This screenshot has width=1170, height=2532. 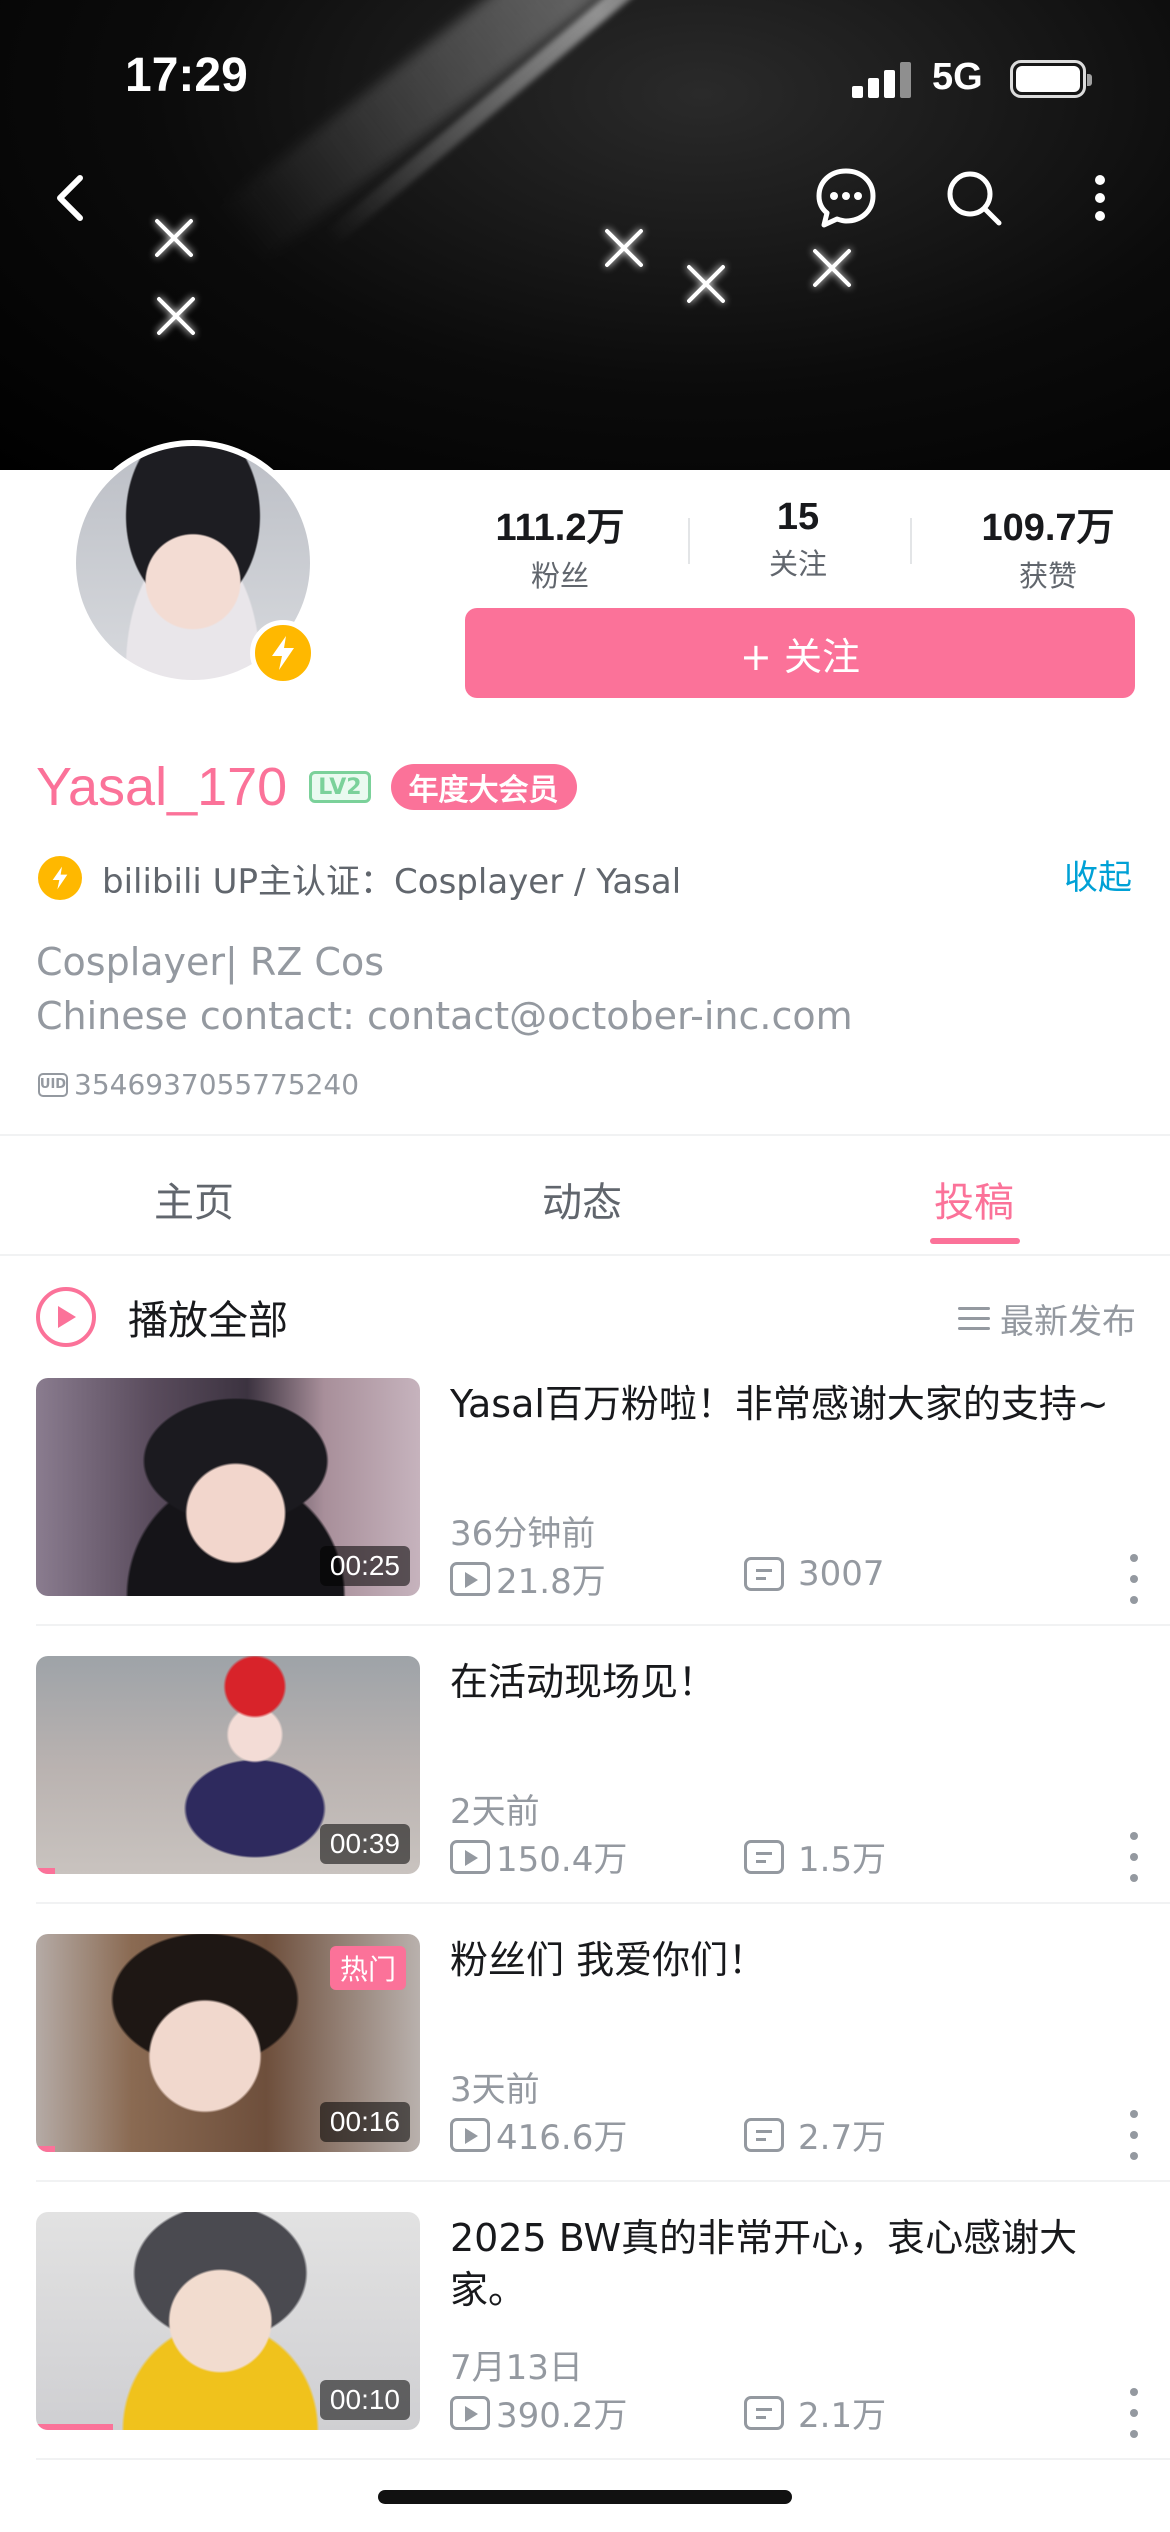 I want to click on video-meta: 416.6万 2.7万, so click(x=800, y=2134).